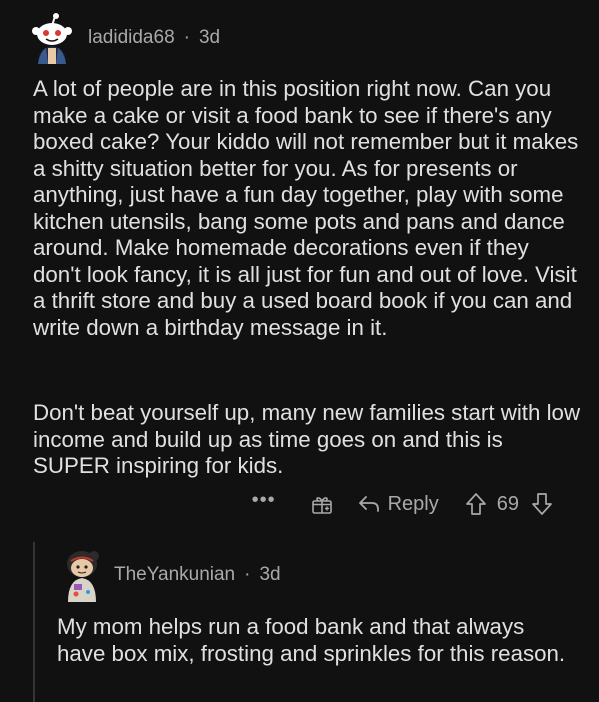 Image resolution: width=599 pixels, height=702 pixels. I want to click on upvote-arrow-icon, so click(476, 504).